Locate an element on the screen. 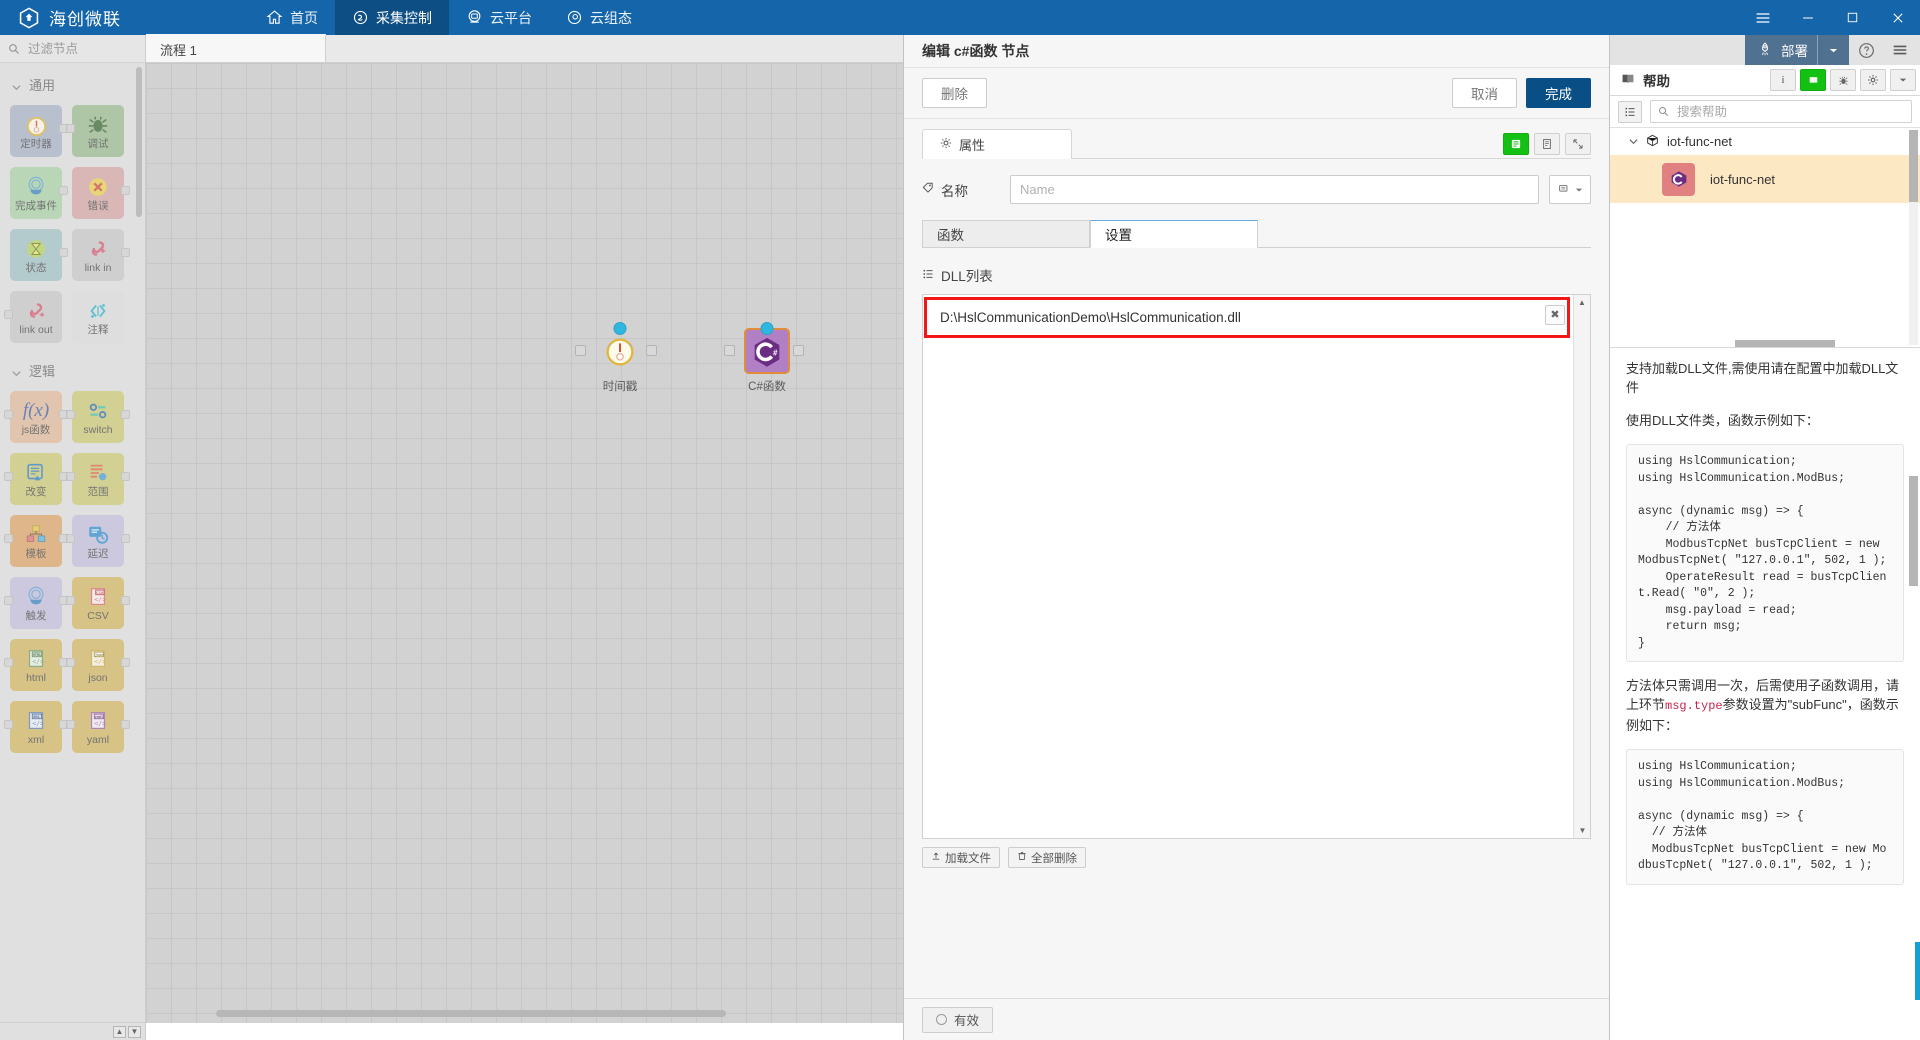  palette-group-logic-header: 逻辑 is located at coordinates (72, 368).